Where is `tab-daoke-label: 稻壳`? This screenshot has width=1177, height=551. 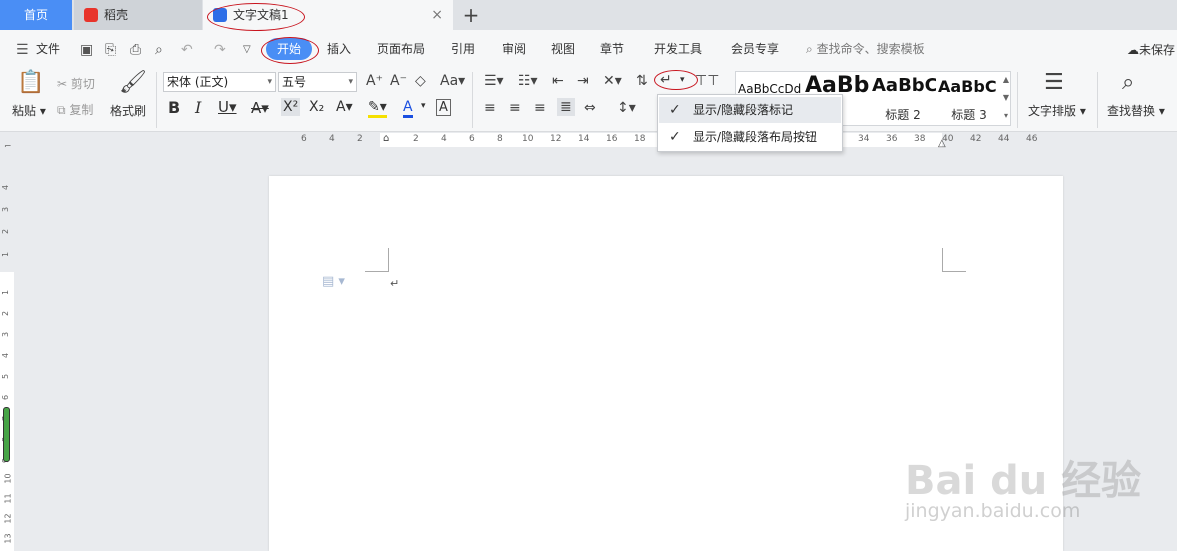 tab-daoke-label: 稻壳 is located at coordinates (116, 15).